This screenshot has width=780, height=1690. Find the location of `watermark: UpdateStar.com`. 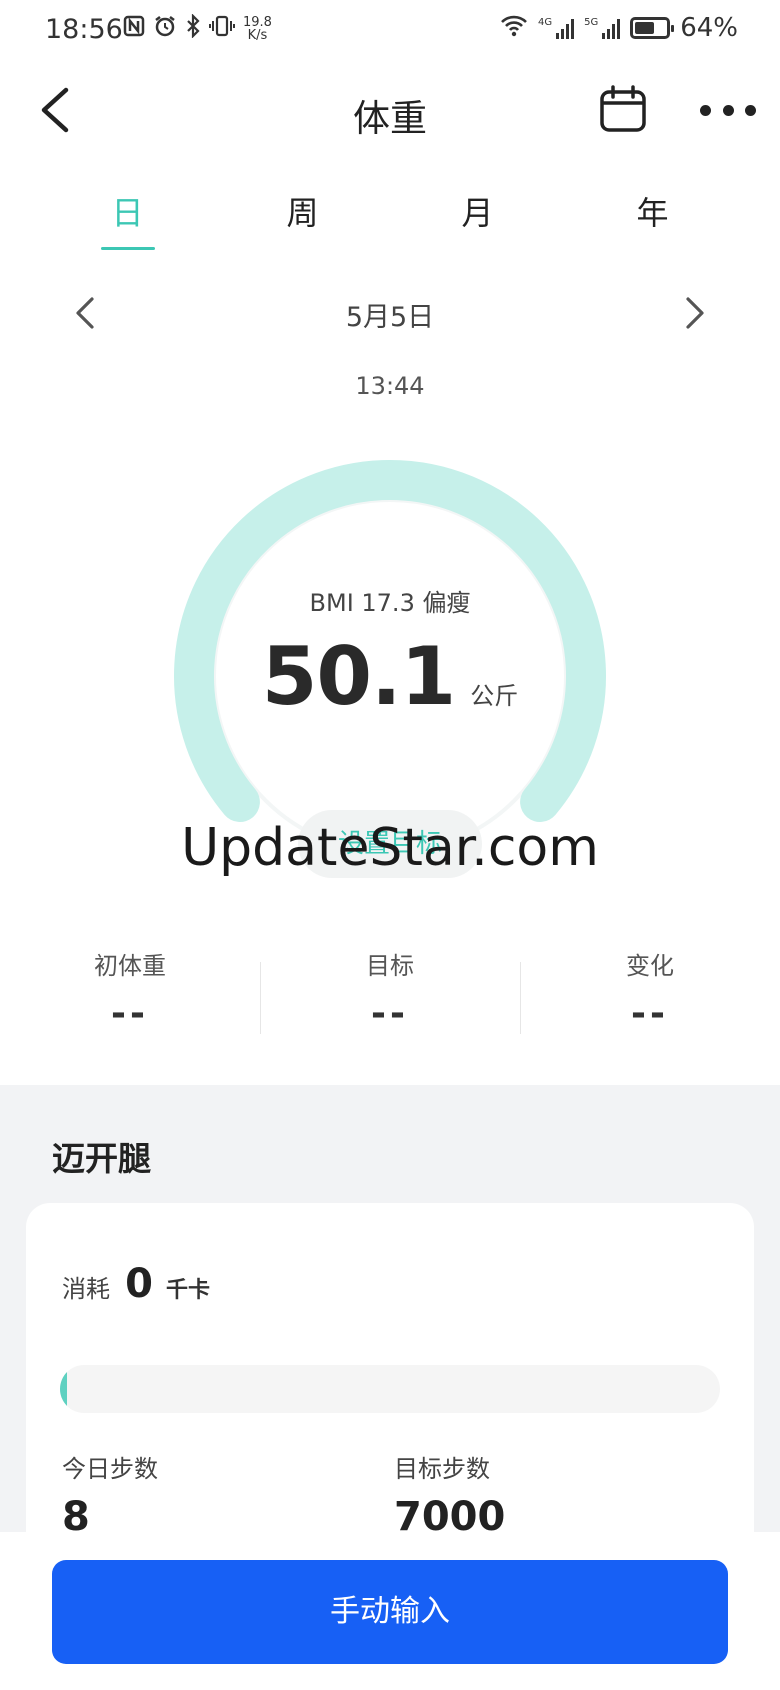

watermark: UpdateStar.com is located at coordinates (390, 848).